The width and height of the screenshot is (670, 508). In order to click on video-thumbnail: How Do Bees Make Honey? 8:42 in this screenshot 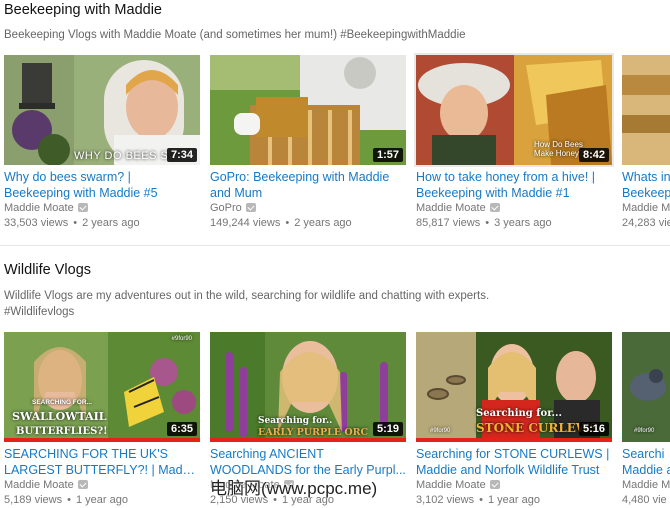, I will do `click(514, 110)`.